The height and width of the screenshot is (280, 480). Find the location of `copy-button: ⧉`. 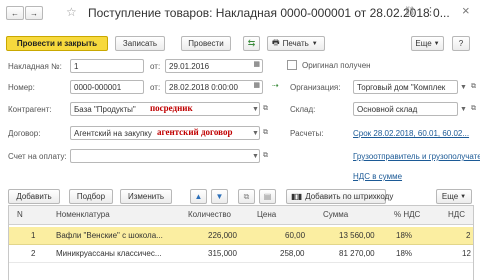

copy-button: ⧉ is located at coordinates (246, 196).